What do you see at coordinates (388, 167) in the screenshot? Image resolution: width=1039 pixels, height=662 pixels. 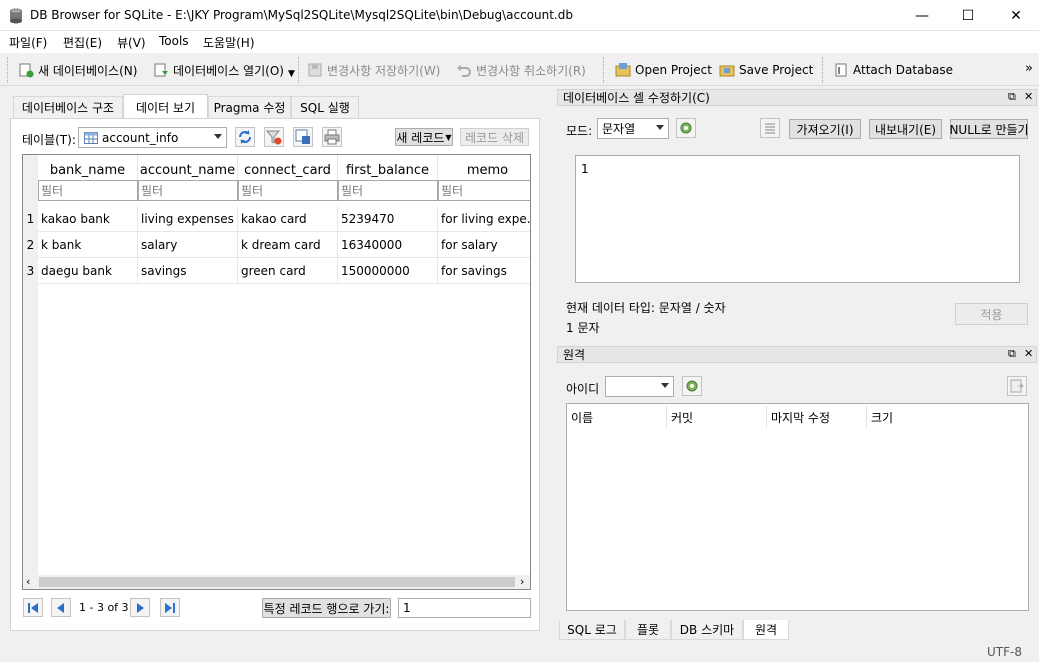 I see `column-header: first_balance` at bounding box center [388, 167].